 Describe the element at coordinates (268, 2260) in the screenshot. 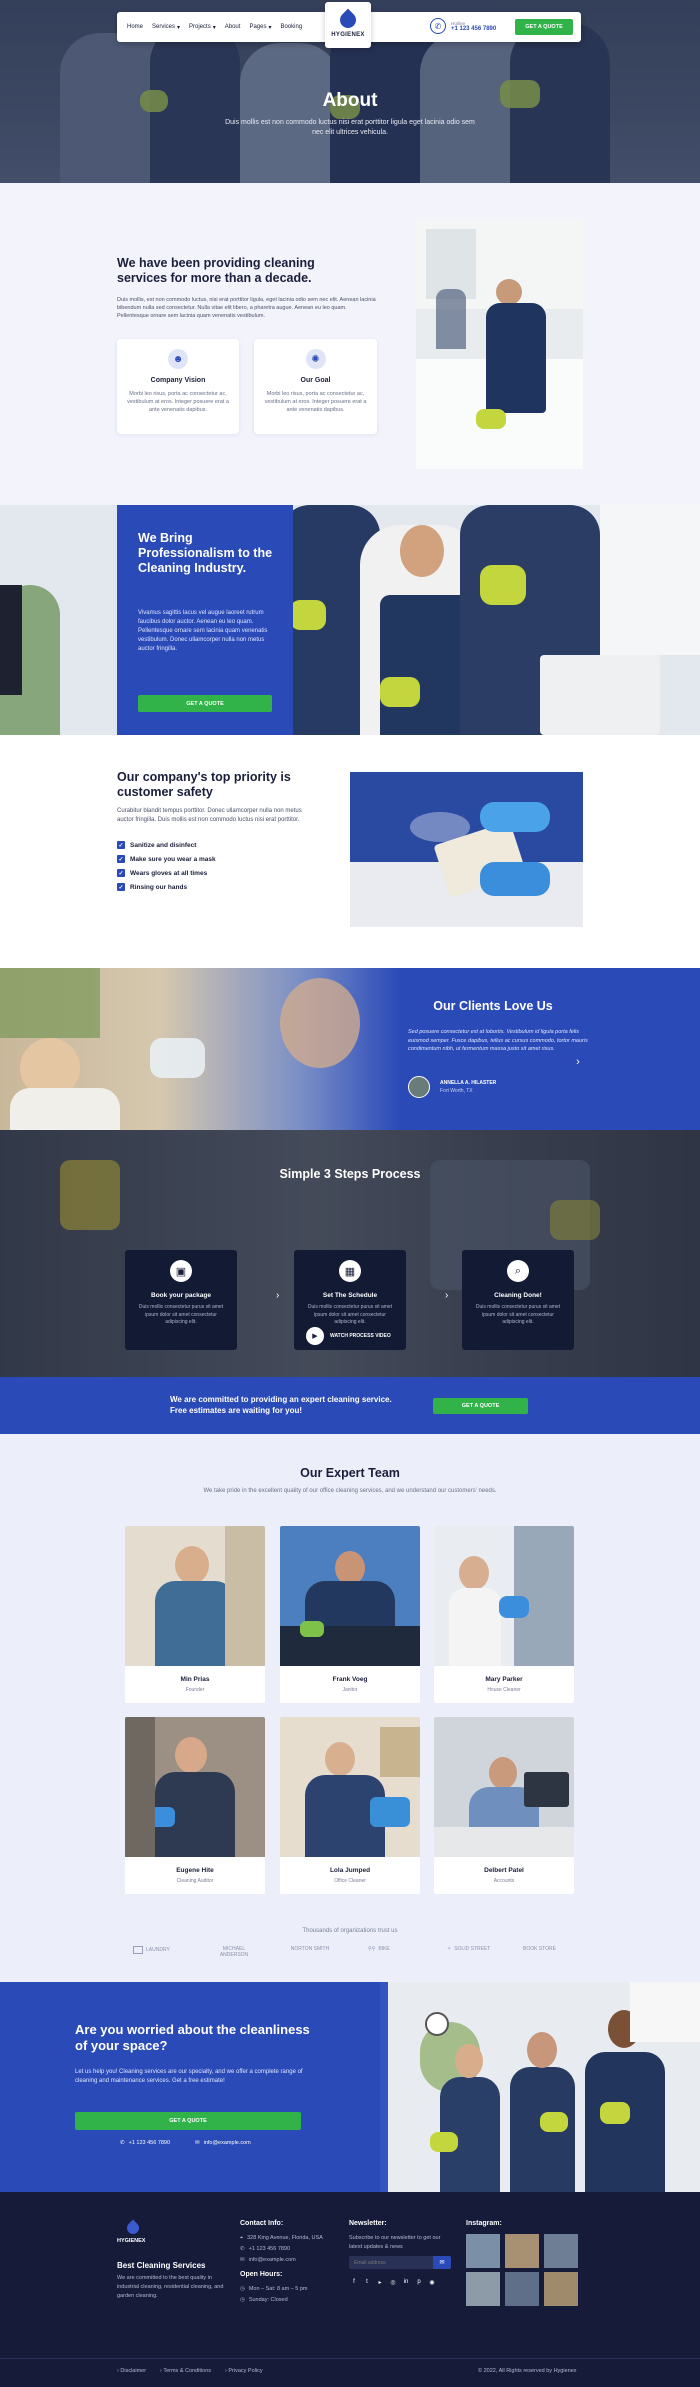

I see `footer-email: ✉ info@example.com` at that location.